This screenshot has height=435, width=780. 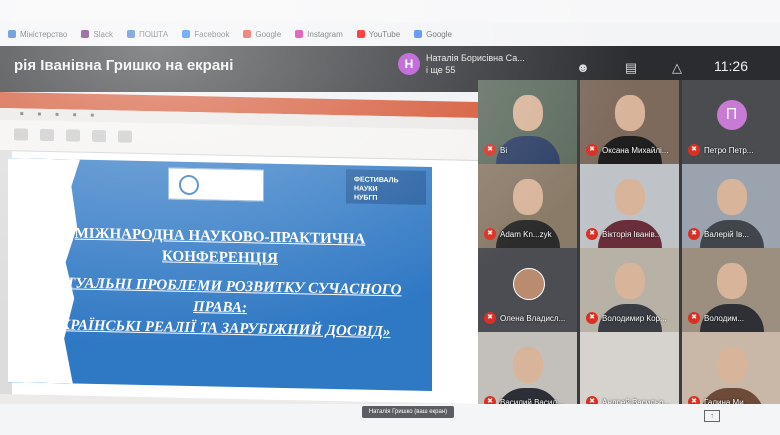 I want to click on participant-tile: ✖ Ві, so click(x=527, y=122).